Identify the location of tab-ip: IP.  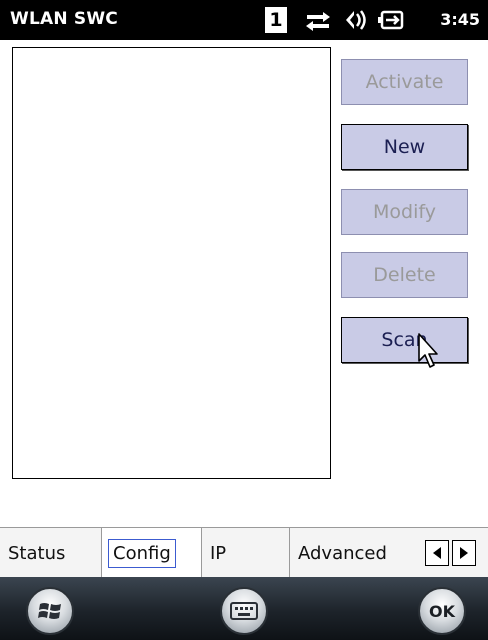
(246, 553).